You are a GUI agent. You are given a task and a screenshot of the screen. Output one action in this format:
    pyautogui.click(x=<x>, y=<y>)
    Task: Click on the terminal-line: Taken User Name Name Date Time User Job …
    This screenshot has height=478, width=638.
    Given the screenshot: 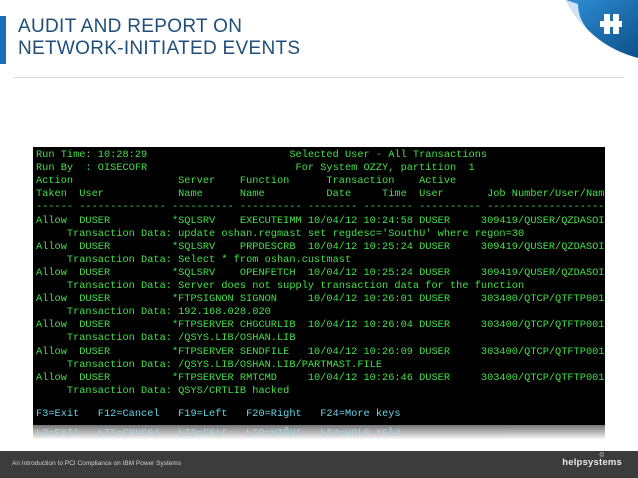 What is the action you would take?
    pyautogui.click(x=320, y=194)
    